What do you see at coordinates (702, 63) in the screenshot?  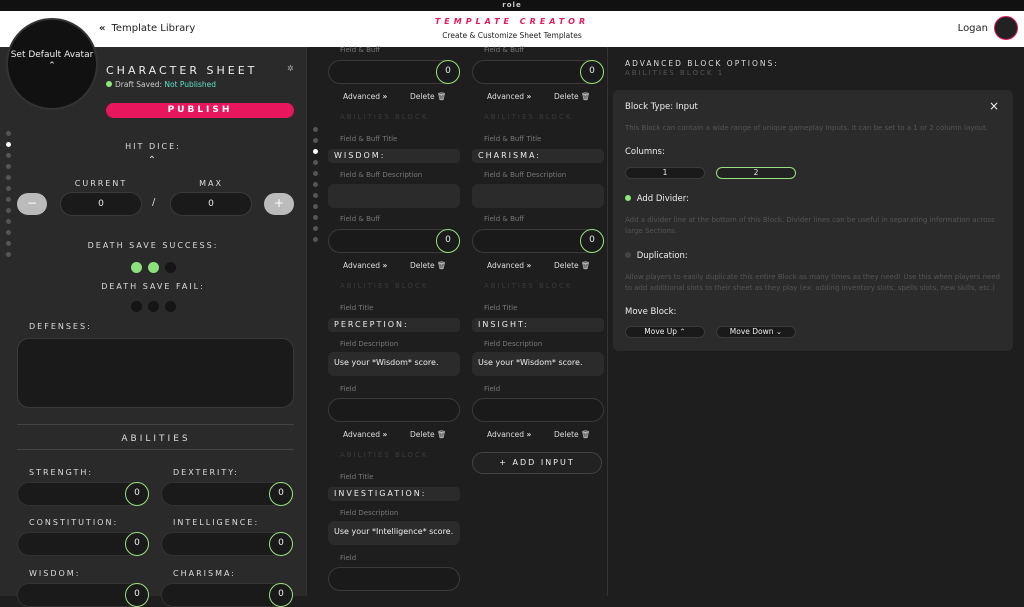 I see `options-heading: ADVANCED BLOCK OPTIONS:` at bounding box center [702, 63].